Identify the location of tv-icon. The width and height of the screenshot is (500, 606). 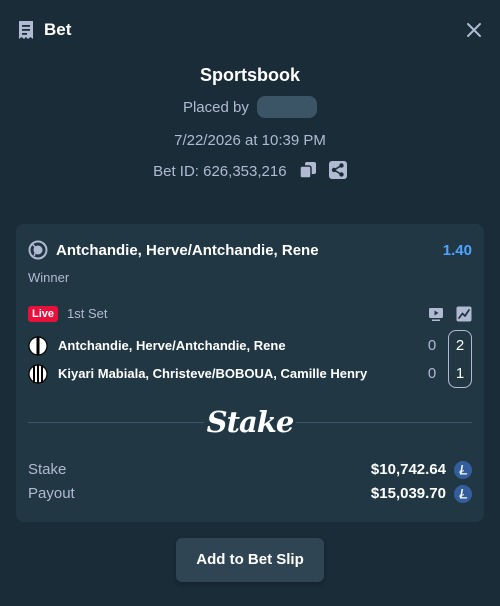
(436, 314).